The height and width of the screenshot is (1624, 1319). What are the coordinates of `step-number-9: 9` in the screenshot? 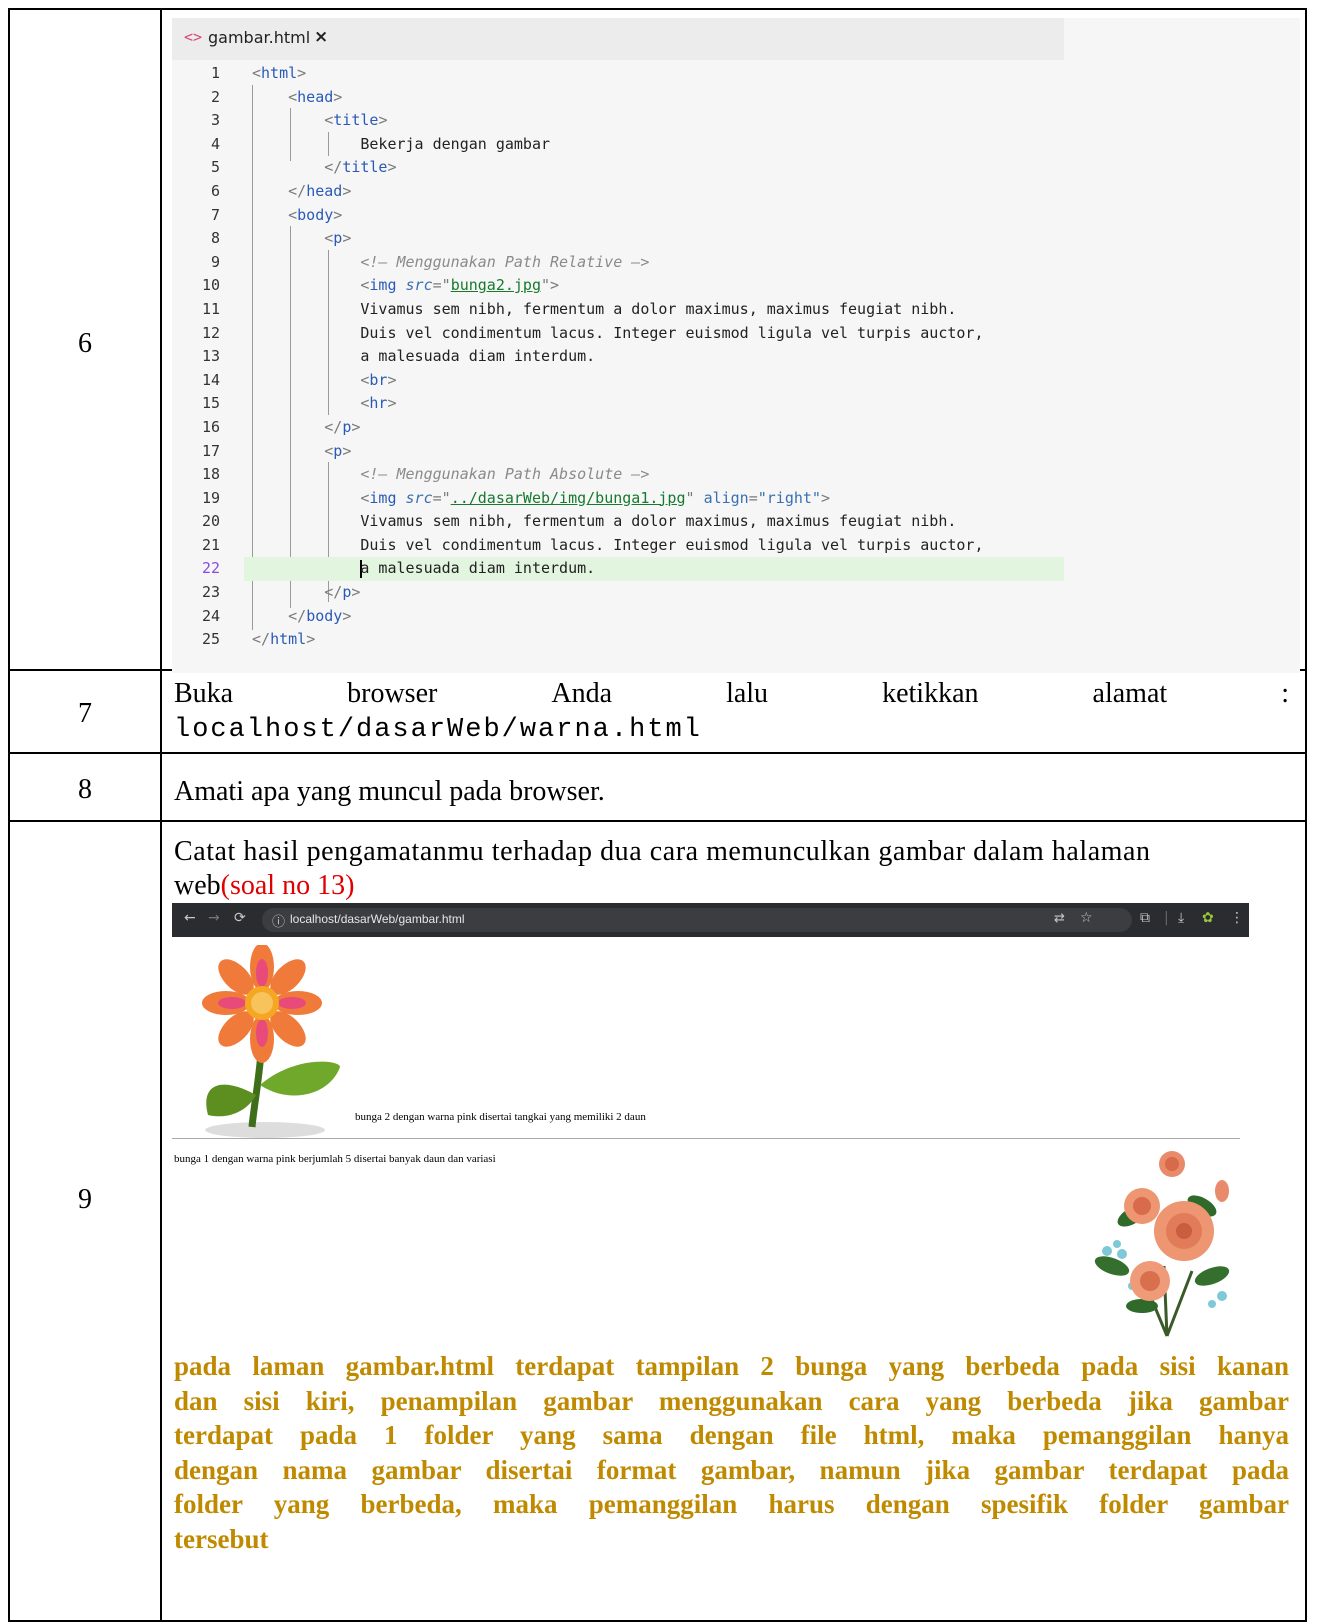 It's located at (85, 1199).